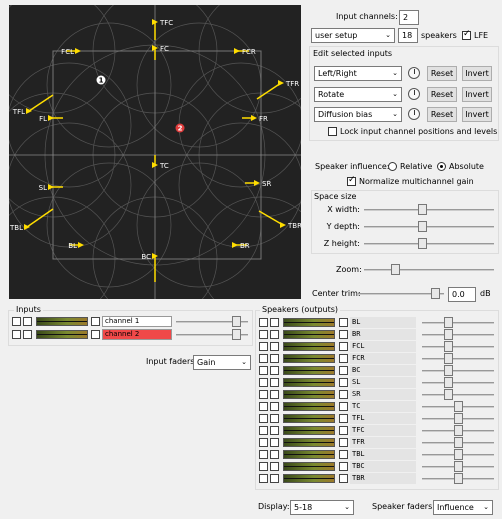 This screenshot has width=502, height=519. What do you see at coordinates (222, 362) in the screenshot?
I see `input-faders-select: Gain ⌄` at bounding box center [222, 362].